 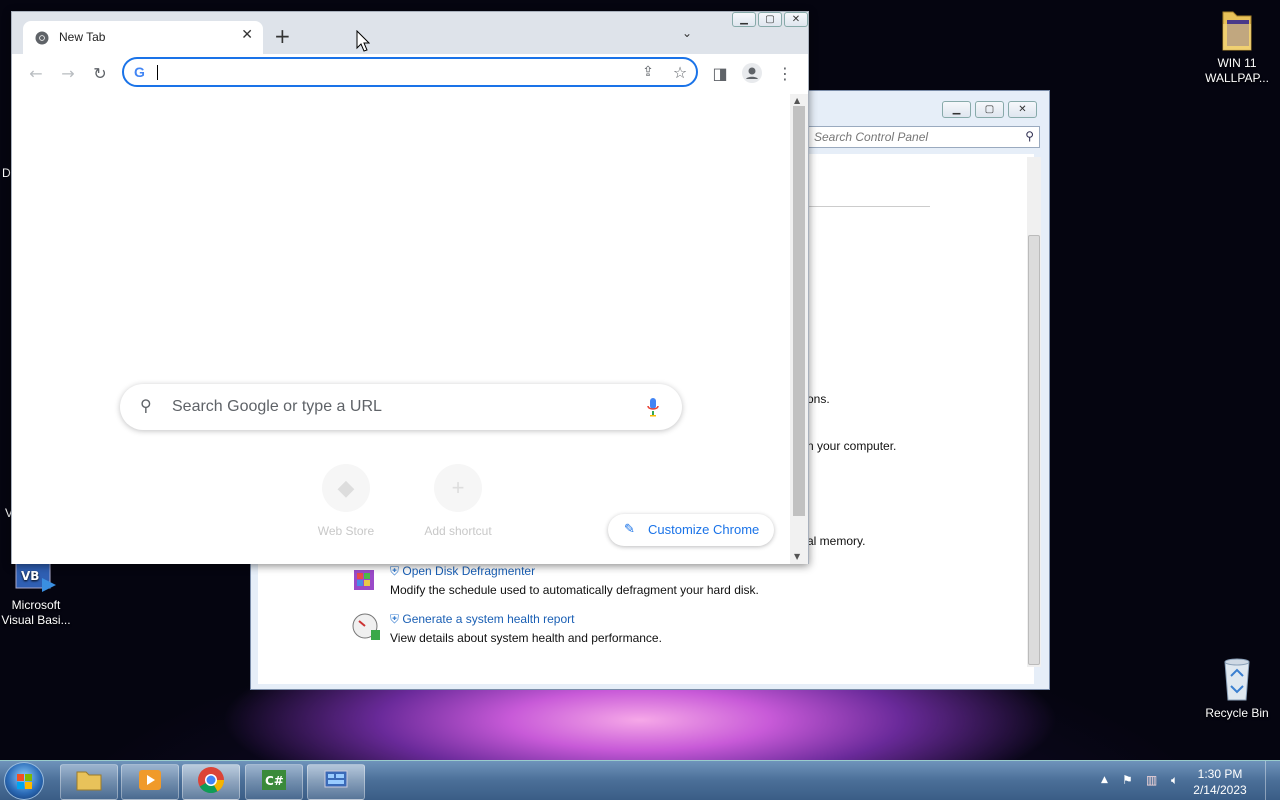 I want to click on shortcut-add: + Add shortcut, so click(x=458, y=501).